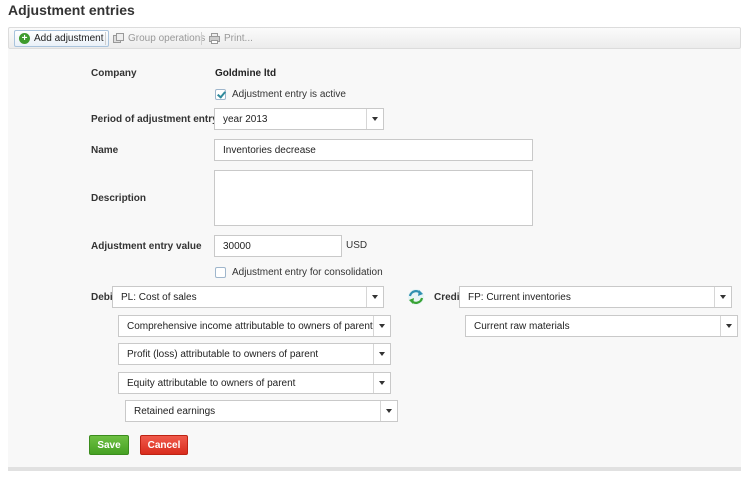 The height and width of the screenshot is (479, 745). Describe the element at coordinates (220, 272) in the screenshot. I see `consolidation-checkbox` at that location.